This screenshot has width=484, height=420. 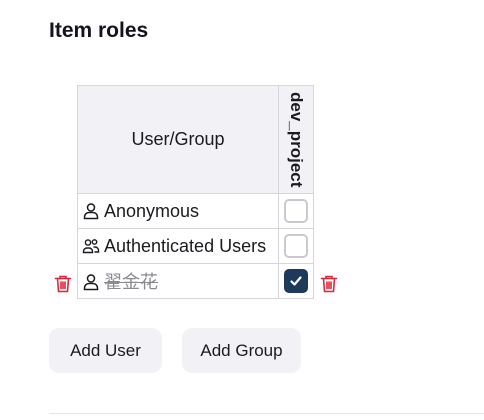 I want to click on table-row: Authenticated Users, so click(x=195, y=246).